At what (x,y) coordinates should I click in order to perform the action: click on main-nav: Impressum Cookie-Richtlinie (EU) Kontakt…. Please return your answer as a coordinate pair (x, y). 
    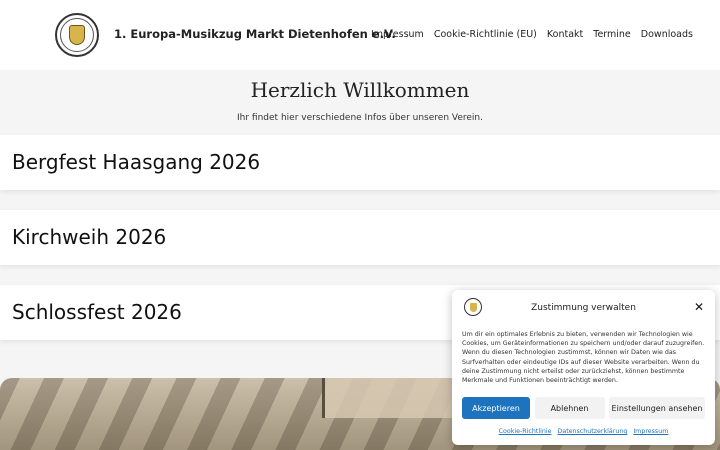
    Looking at the image, I should click on (537, 34).